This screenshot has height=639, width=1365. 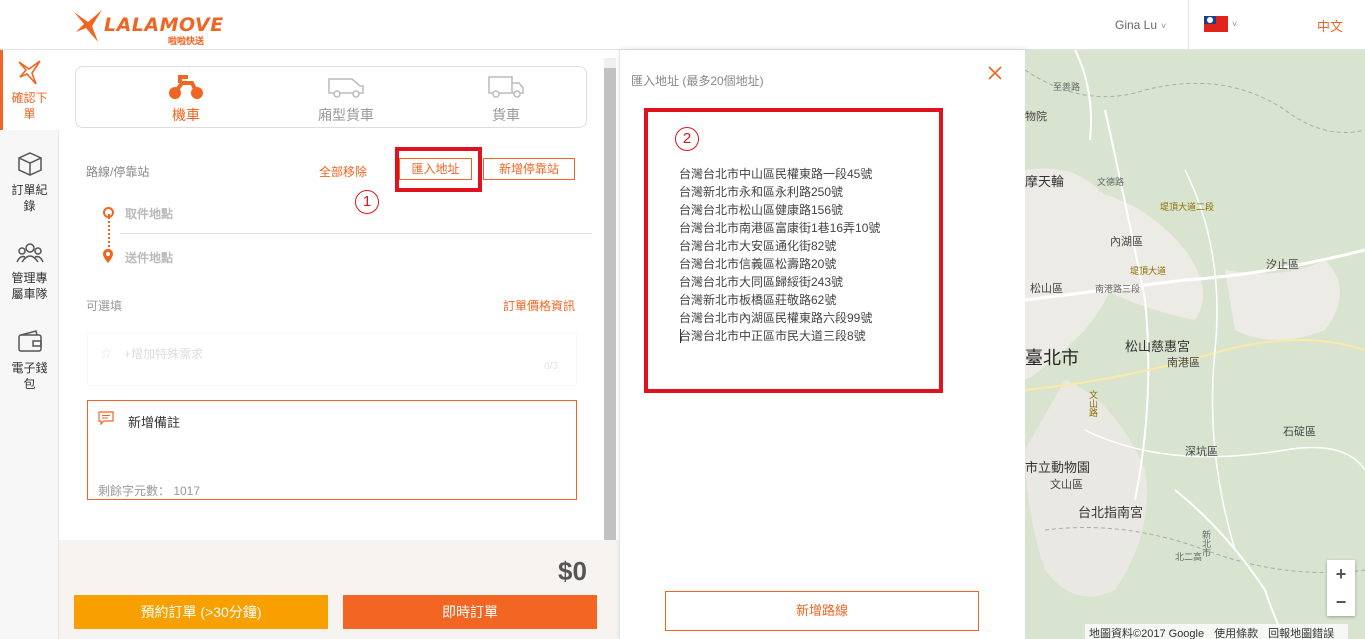 I want to click on sidebar-item-label: 確認下單, so click(x=29, y=106).